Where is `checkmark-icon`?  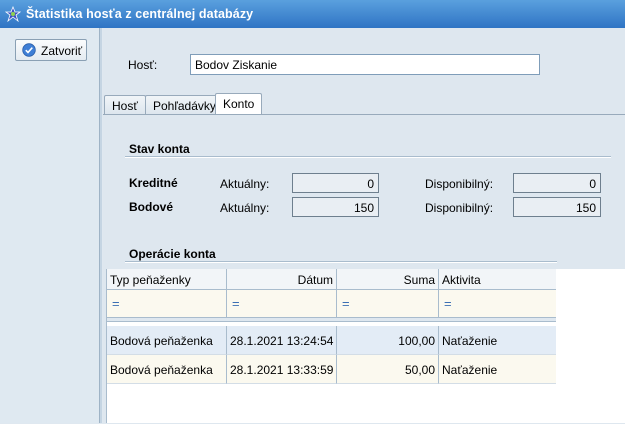
checkmark-icon is located at coordinates (29, 50).